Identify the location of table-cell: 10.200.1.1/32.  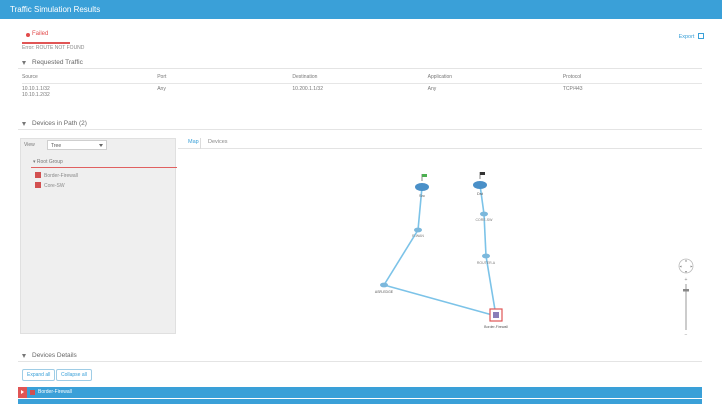
(307, 89).